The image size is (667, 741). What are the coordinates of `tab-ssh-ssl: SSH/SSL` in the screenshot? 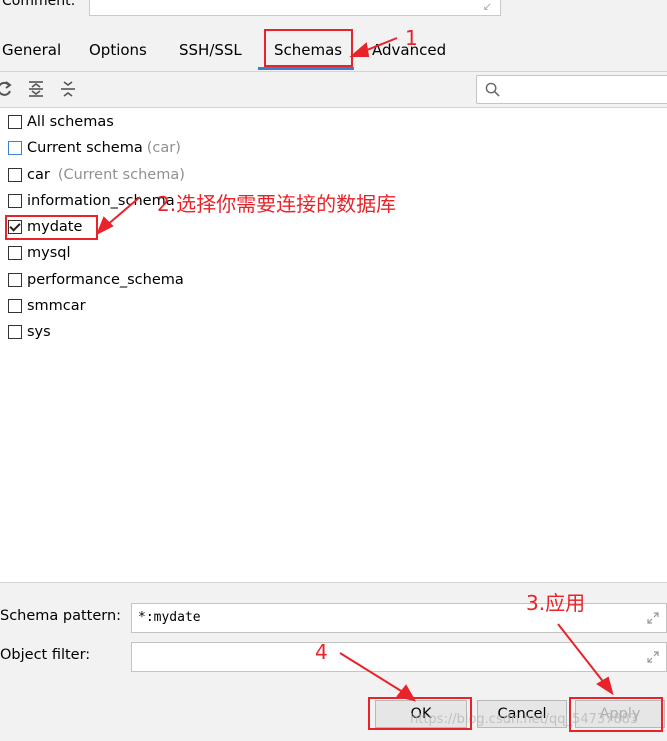 It's located at (210, 50).